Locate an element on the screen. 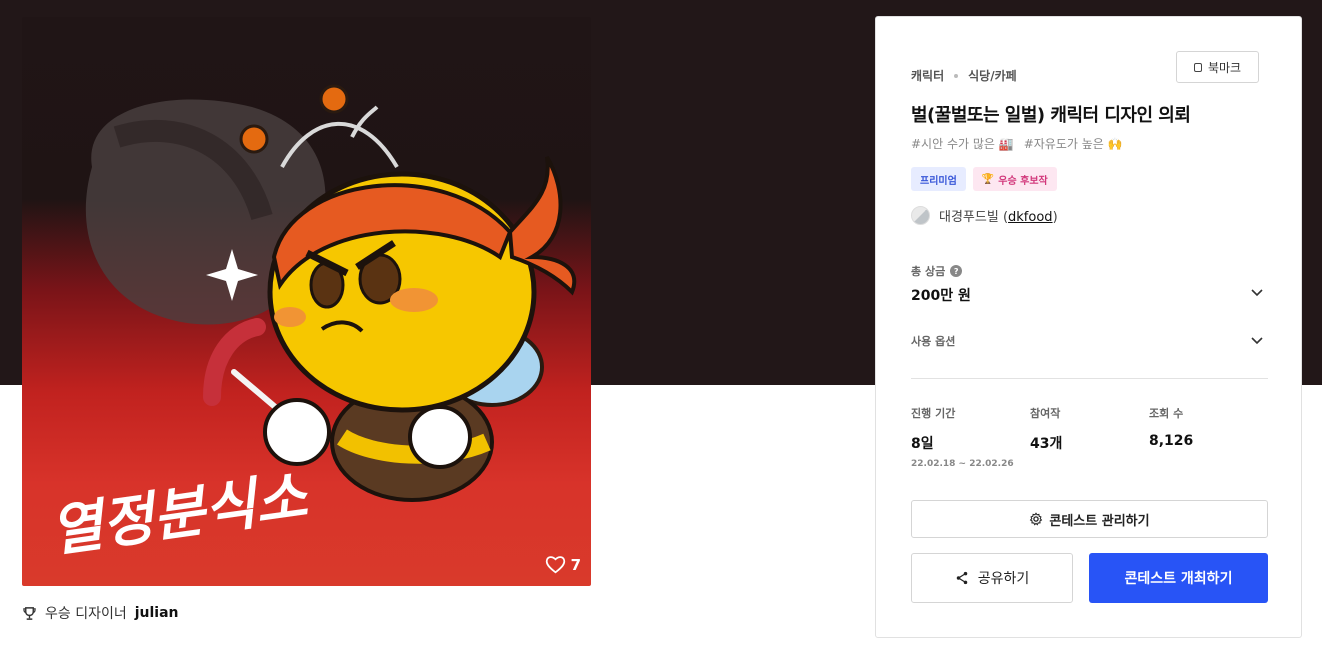 Image resolution: width=1322 pixels, height=645 pixels. bookmark-icon is located at coordinates (1197, 67).